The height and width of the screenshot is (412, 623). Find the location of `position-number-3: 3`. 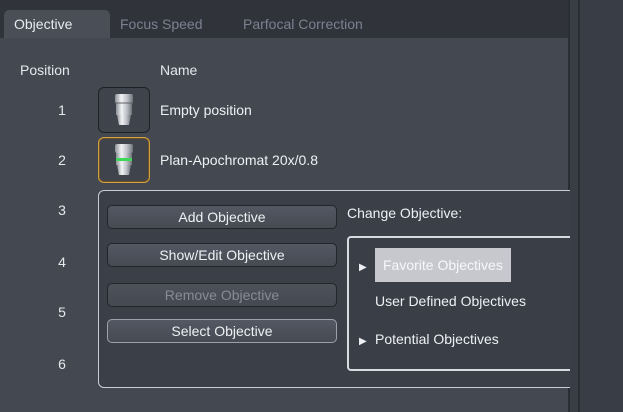

position-number-3: 3 is located at coordinates (62, 210).